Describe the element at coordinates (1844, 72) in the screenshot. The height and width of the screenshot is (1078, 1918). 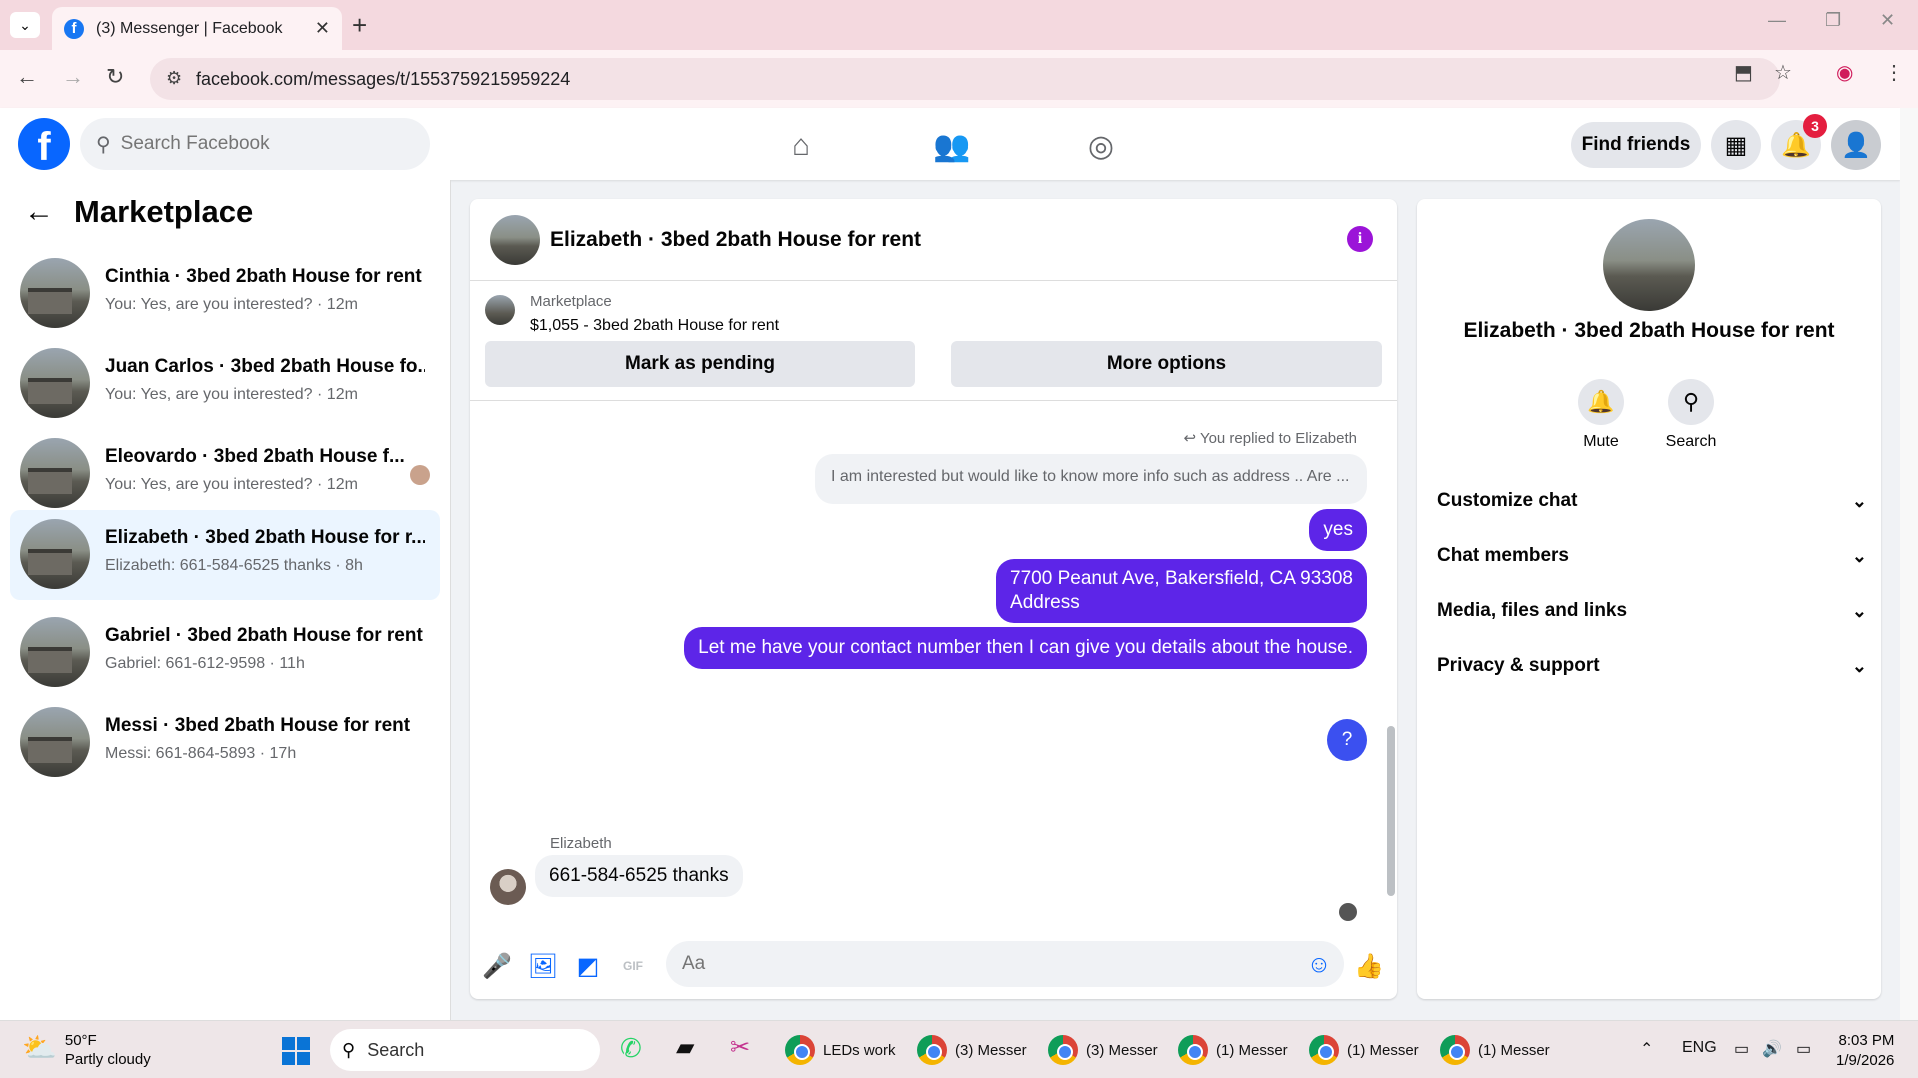
I see `profile-icon: ◉` at that location.